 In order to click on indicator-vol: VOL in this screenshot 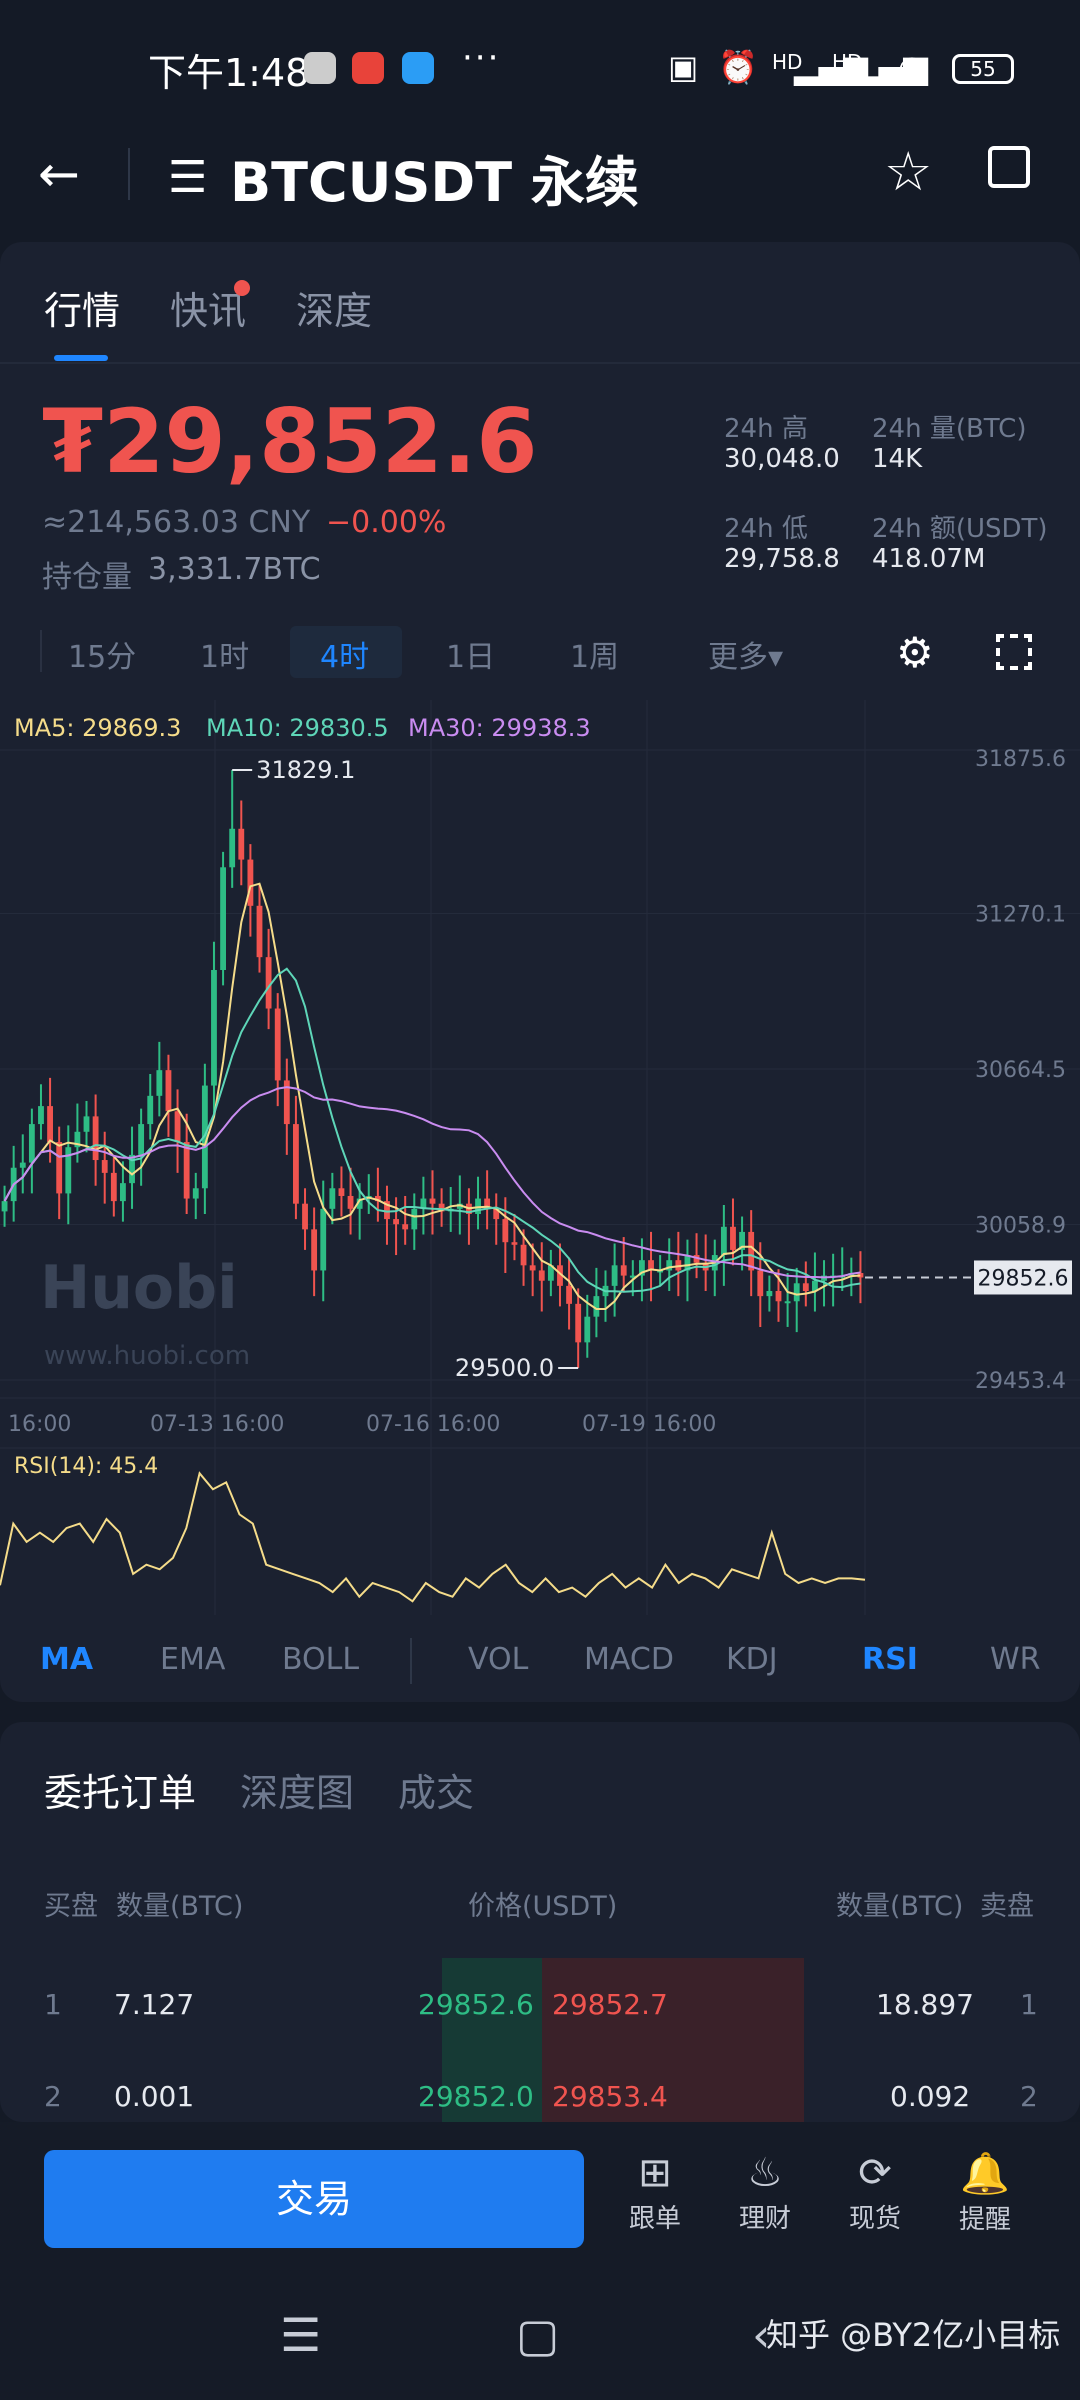, I will do `click(498, 1659)`.